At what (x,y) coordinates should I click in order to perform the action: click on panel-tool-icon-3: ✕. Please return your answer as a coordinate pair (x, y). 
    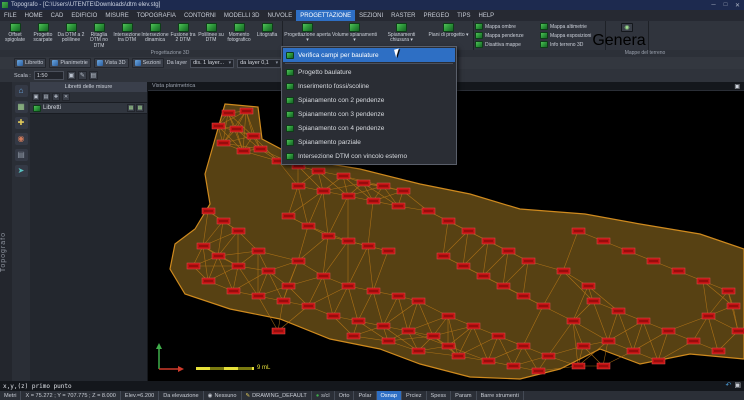
    Looking at the image, I should click on (66, 97).